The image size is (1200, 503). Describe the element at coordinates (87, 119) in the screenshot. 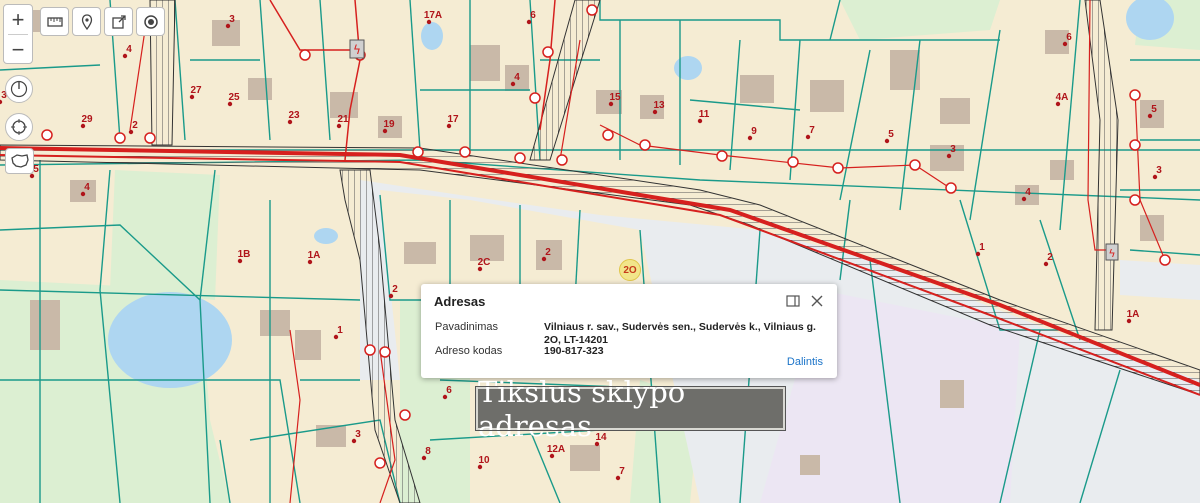

I see `parcel-number-label: 29` at that location.